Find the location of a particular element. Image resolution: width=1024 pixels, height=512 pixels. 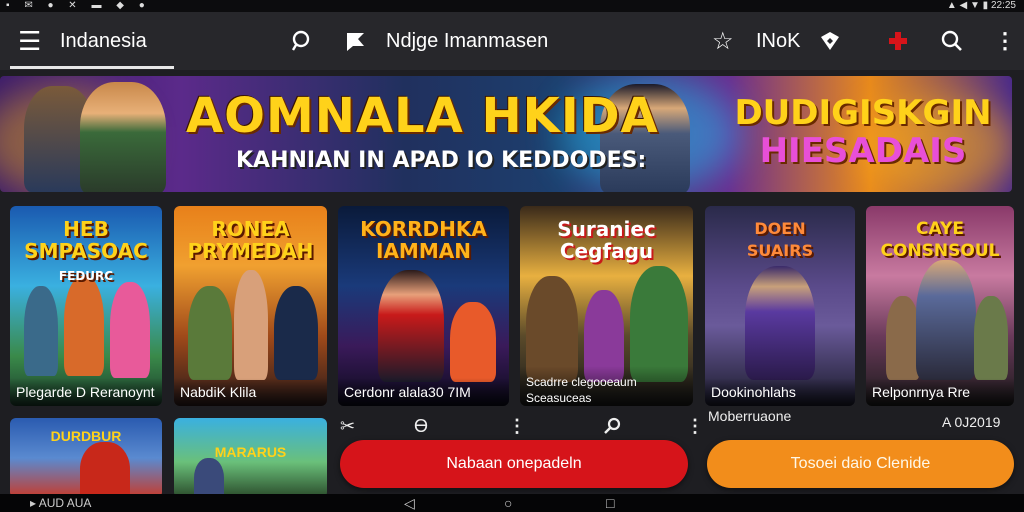

card-title-text: HEB SMPASOAC is located at coordinates (86, 240).